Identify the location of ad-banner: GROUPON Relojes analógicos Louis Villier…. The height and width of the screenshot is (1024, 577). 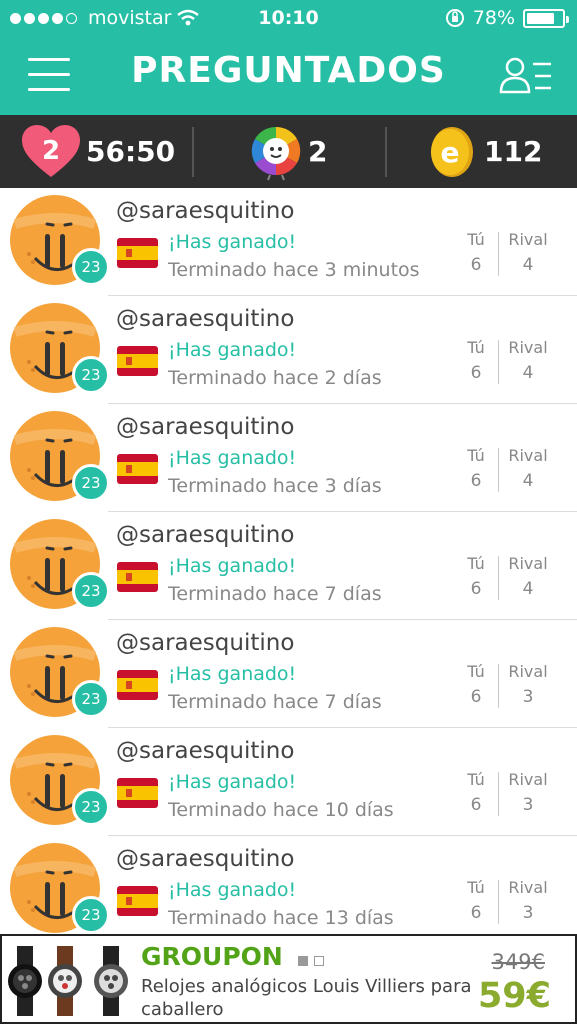
(288, 979).